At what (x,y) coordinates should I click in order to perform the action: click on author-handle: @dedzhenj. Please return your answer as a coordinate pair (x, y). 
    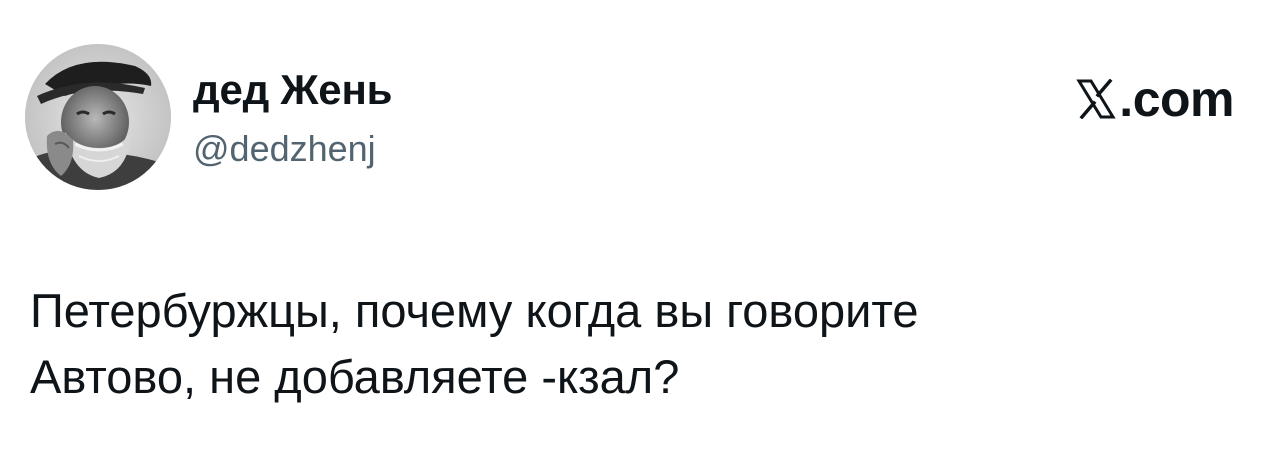
    Looking at the image, I should click on (284, 149).